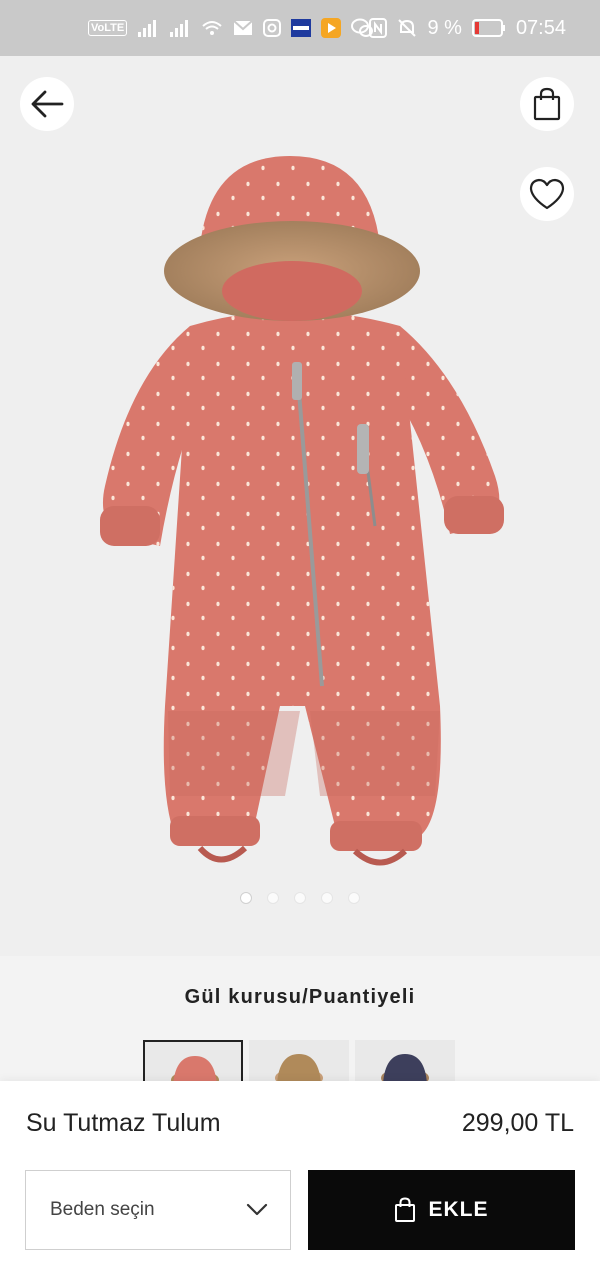  I want to click on app-notification-icon, so click(301, 28).